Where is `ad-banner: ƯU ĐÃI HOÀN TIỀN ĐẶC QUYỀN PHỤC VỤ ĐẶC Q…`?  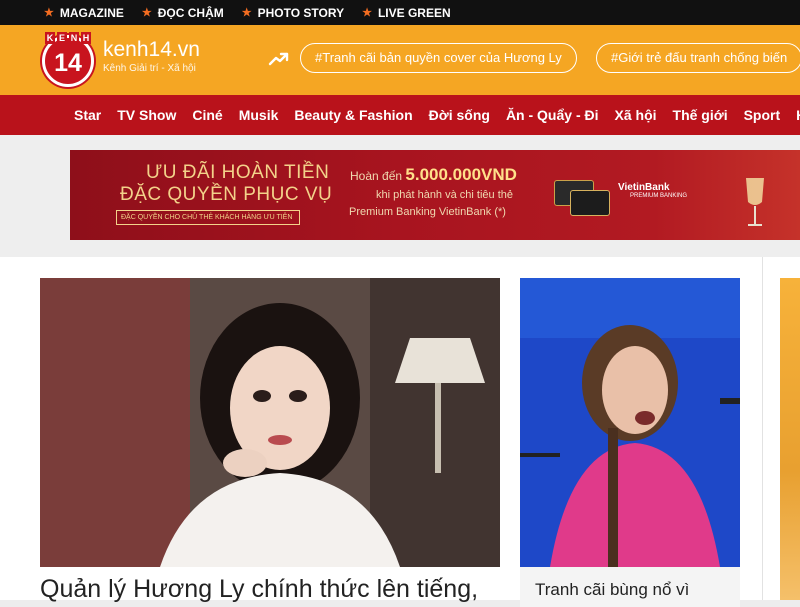 ad-banner: ƯU ĐÃI HOÀN TIỀN ĐẶC QUYỀN PHỤC VỤ ĐẶC Q… is located at coordinates (435, 195).